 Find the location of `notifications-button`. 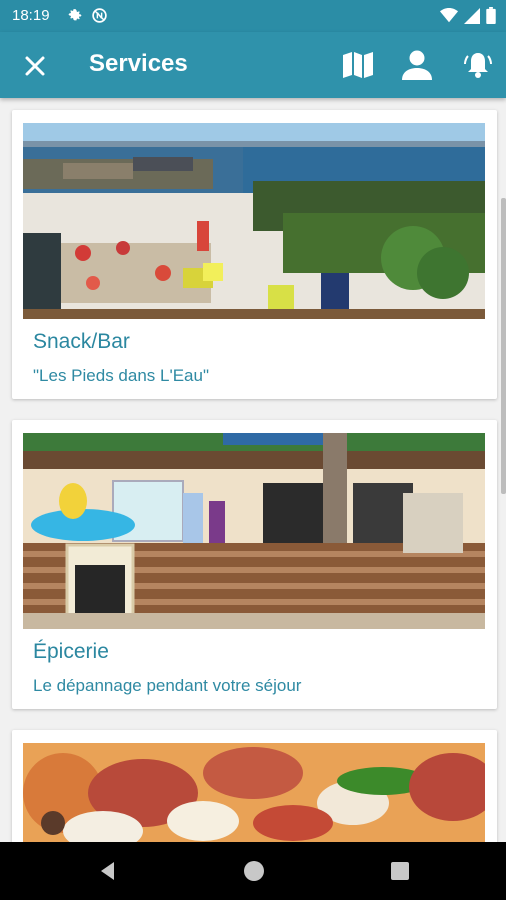

notifications-button is located at coordinates (478, 65).